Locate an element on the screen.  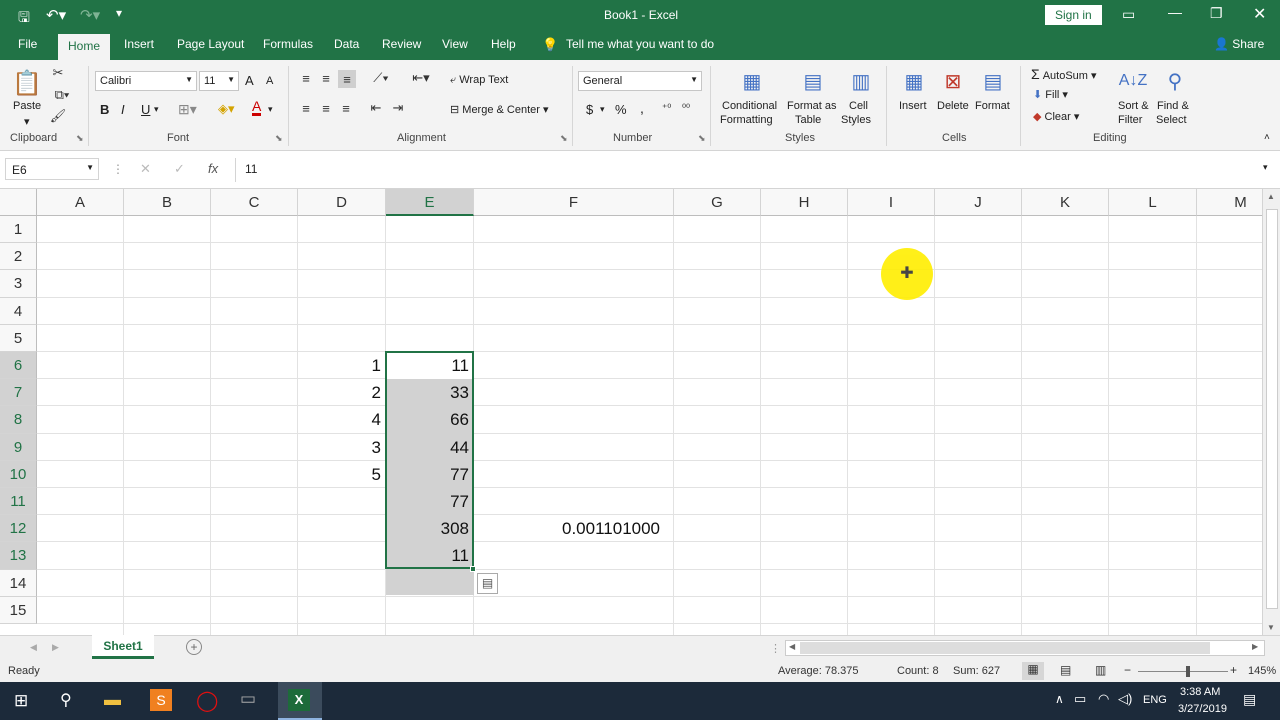
cell-d10: 5 is located at coordinates (342, 474).